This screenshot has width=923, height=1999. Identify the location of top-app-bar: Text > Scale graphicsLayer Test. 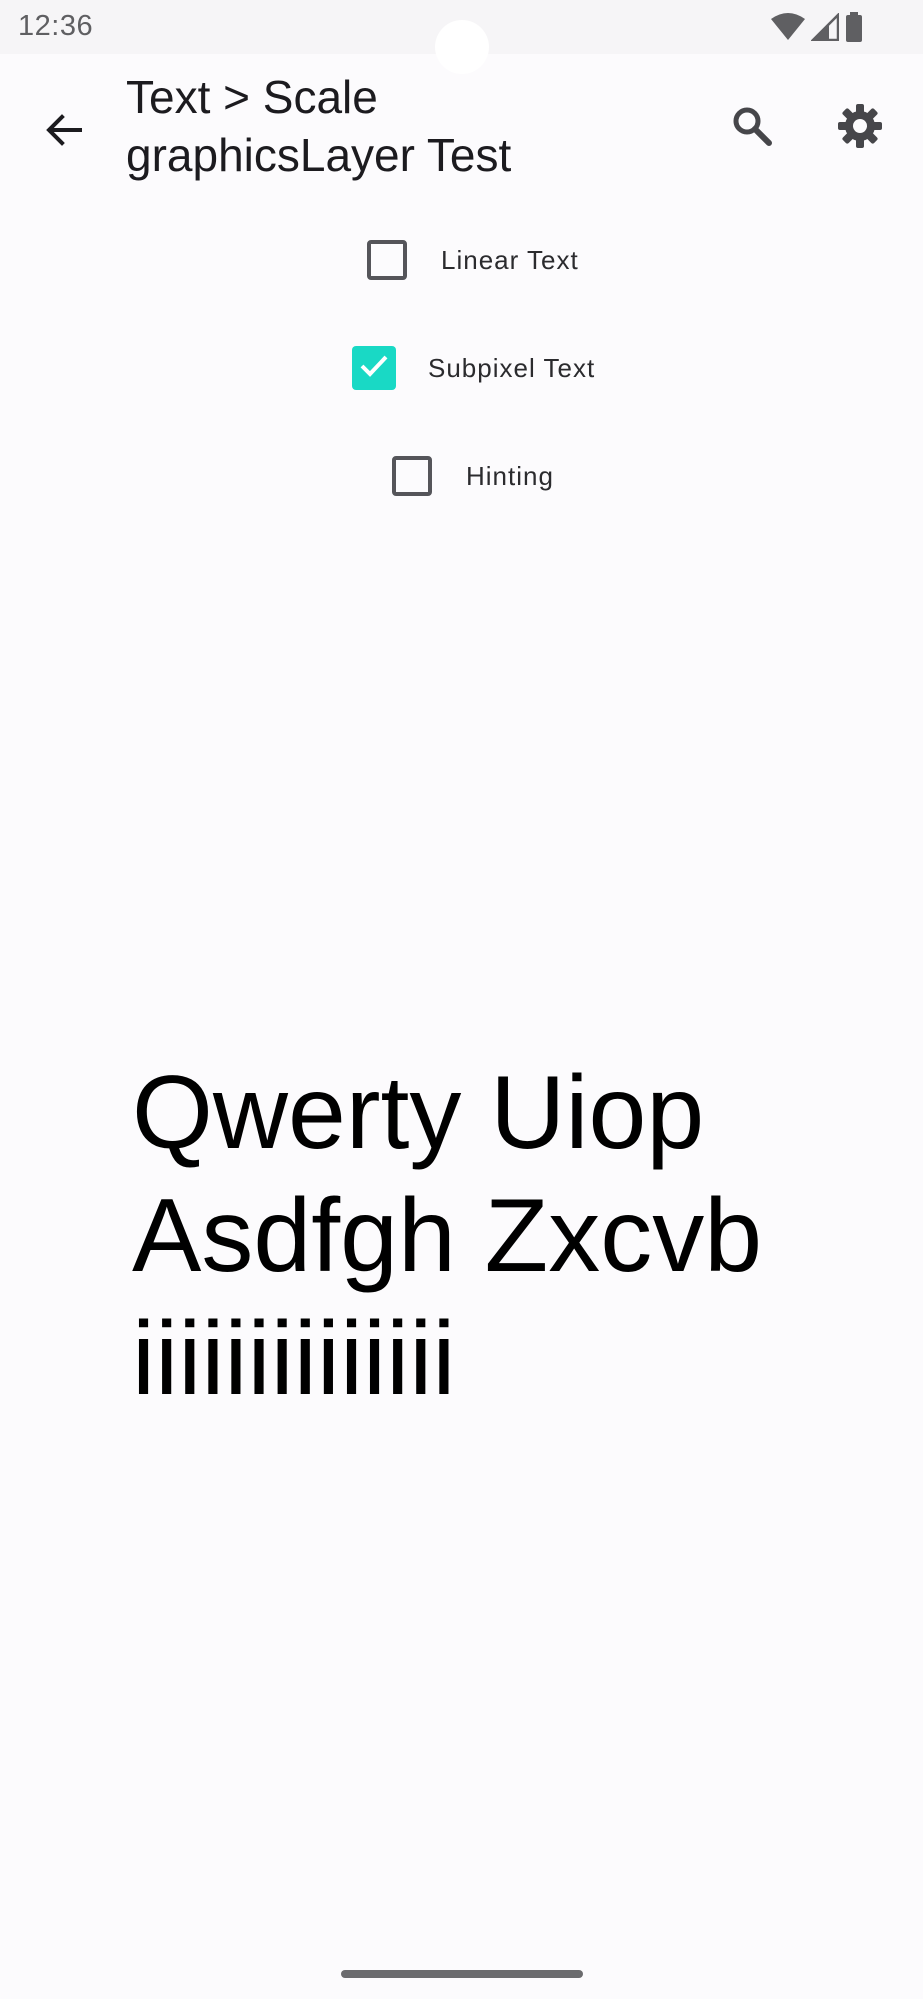
(461, 124).